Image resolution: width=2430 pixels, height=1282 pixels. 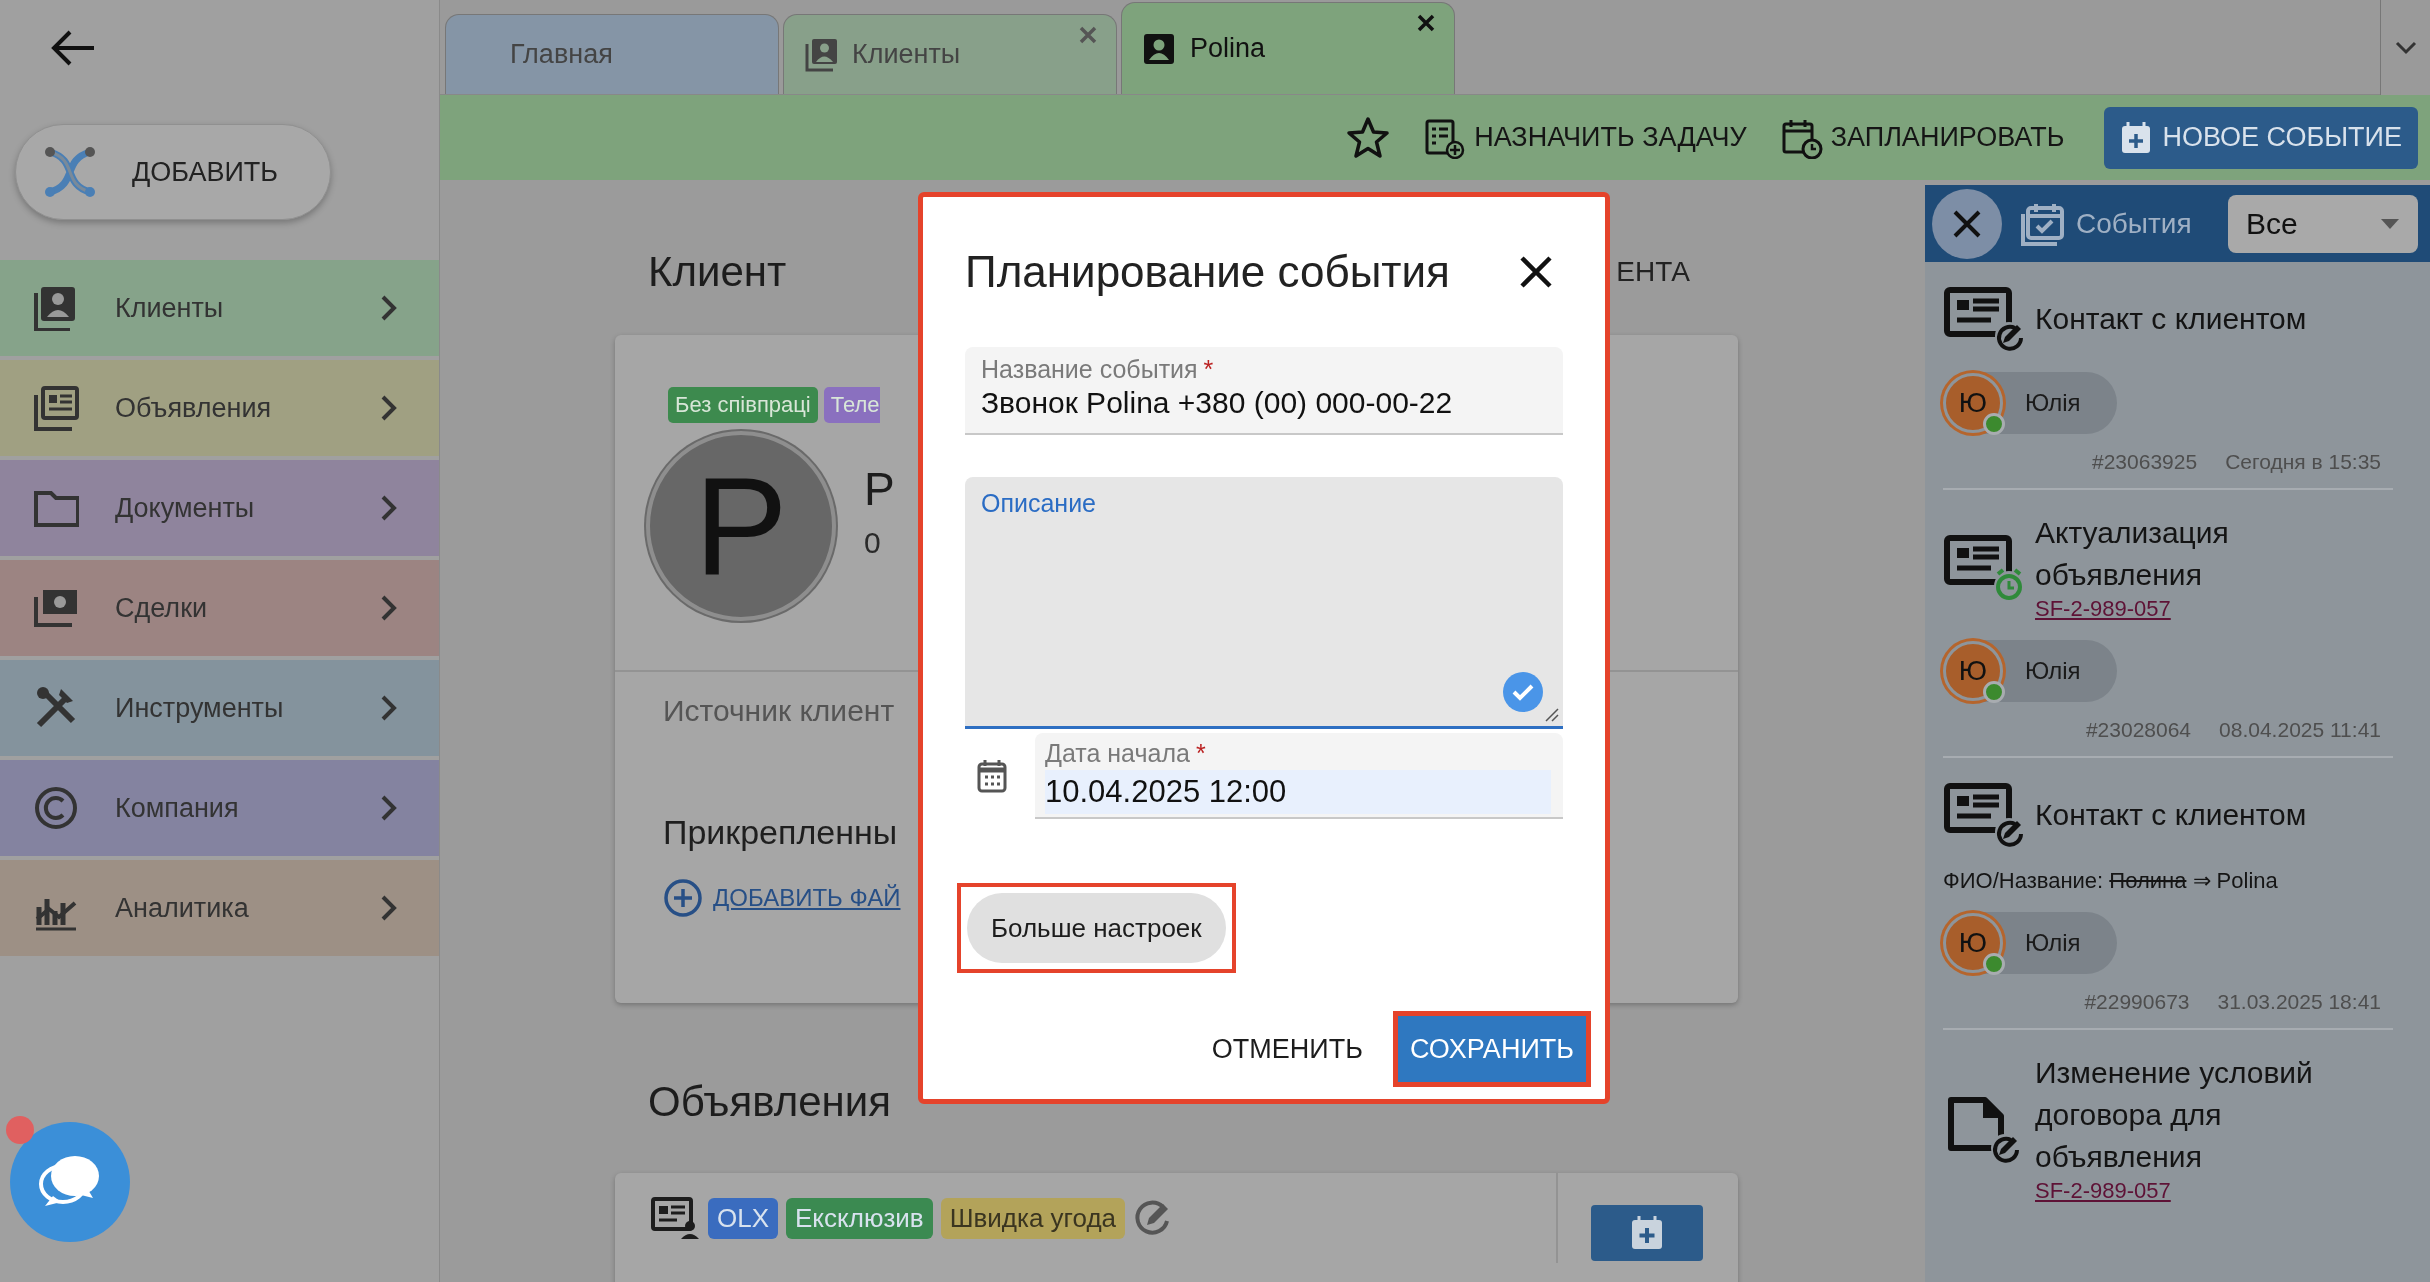 I want to click on more-settings-button: Больше настроек, so click(x=1096, y=928).